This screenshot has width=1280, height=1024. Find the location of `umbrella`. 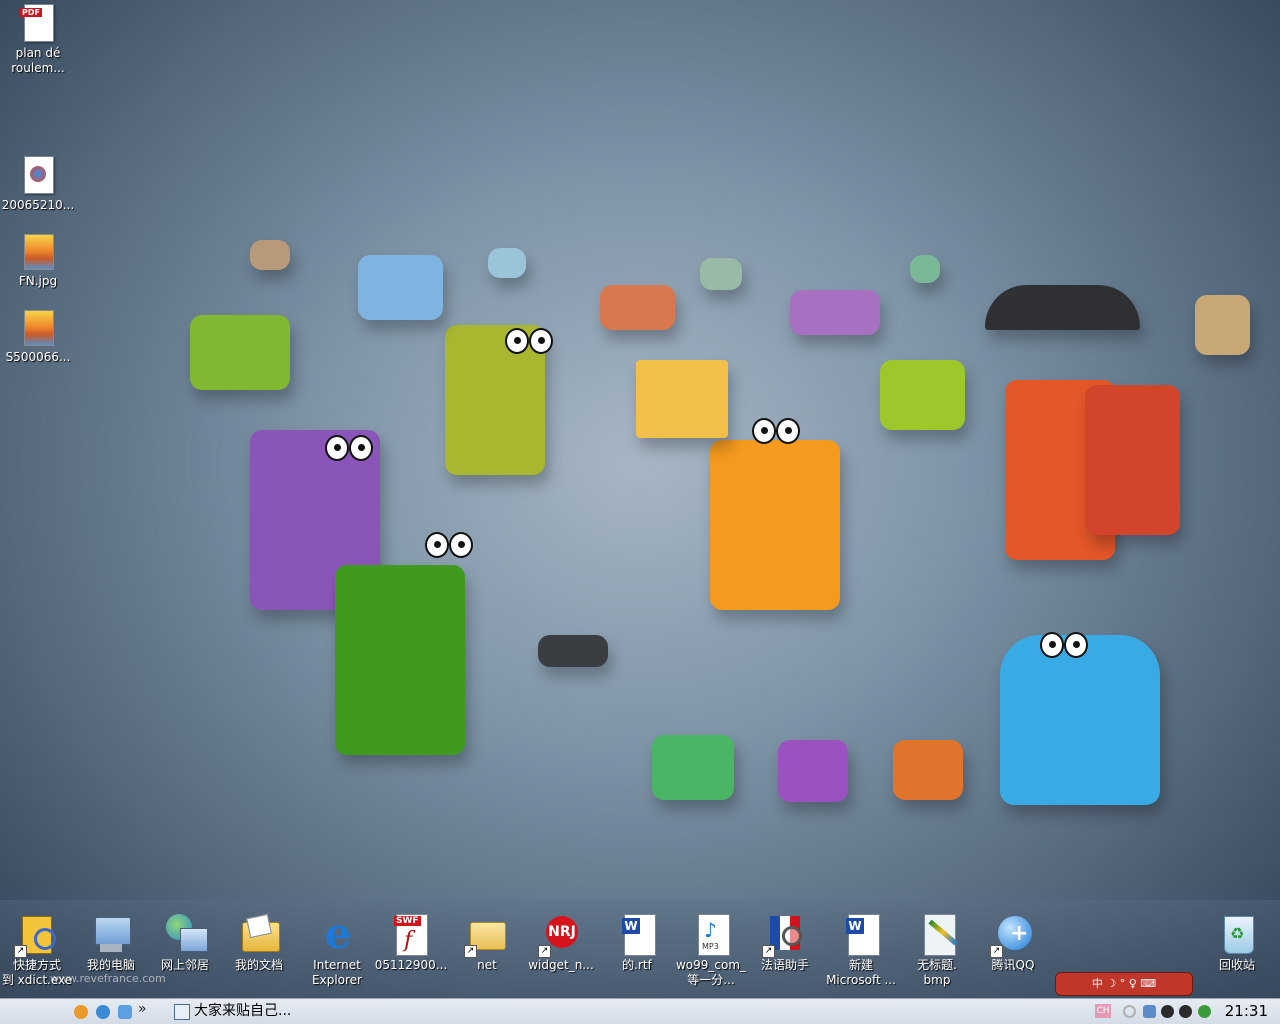

umbrella is located at coordinates (1062, 307).